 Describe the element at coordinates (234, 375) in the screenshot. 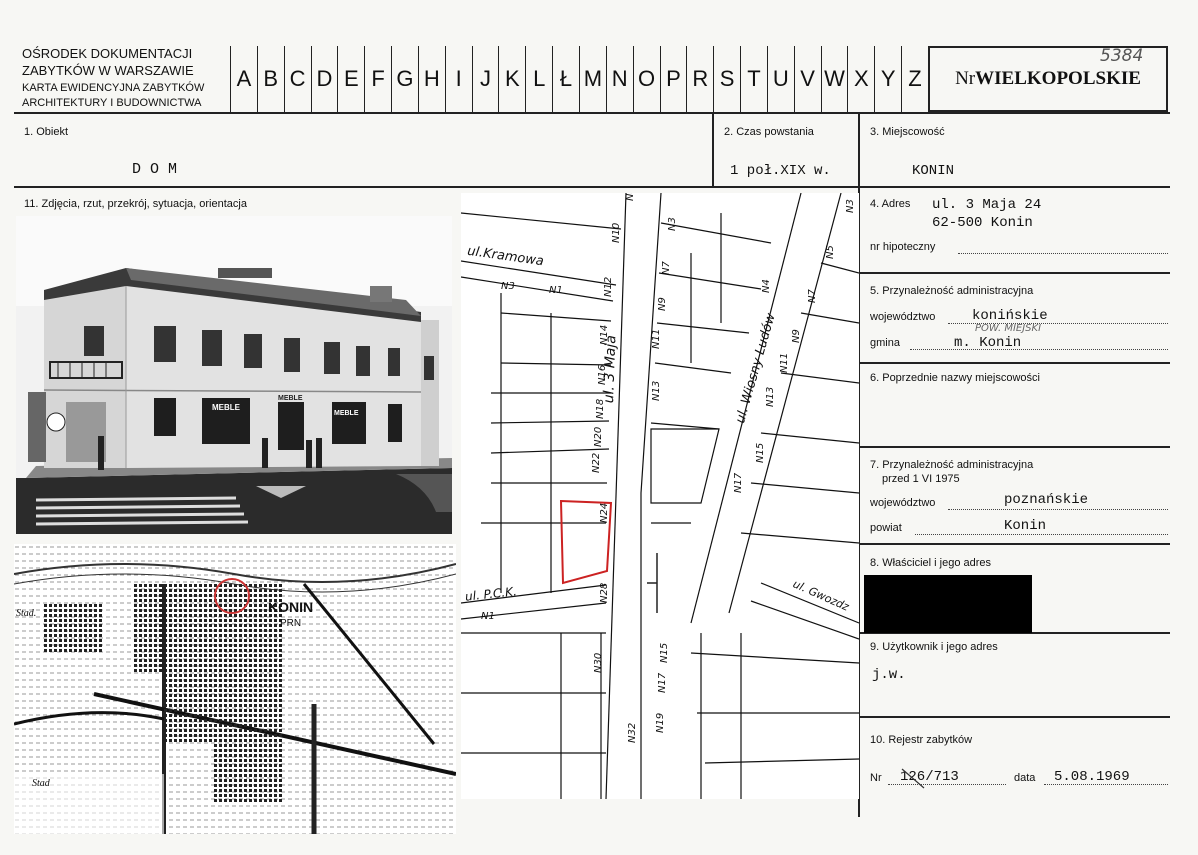

I see `building-photo: MEBLE MEBLE MEBLE` at that location.